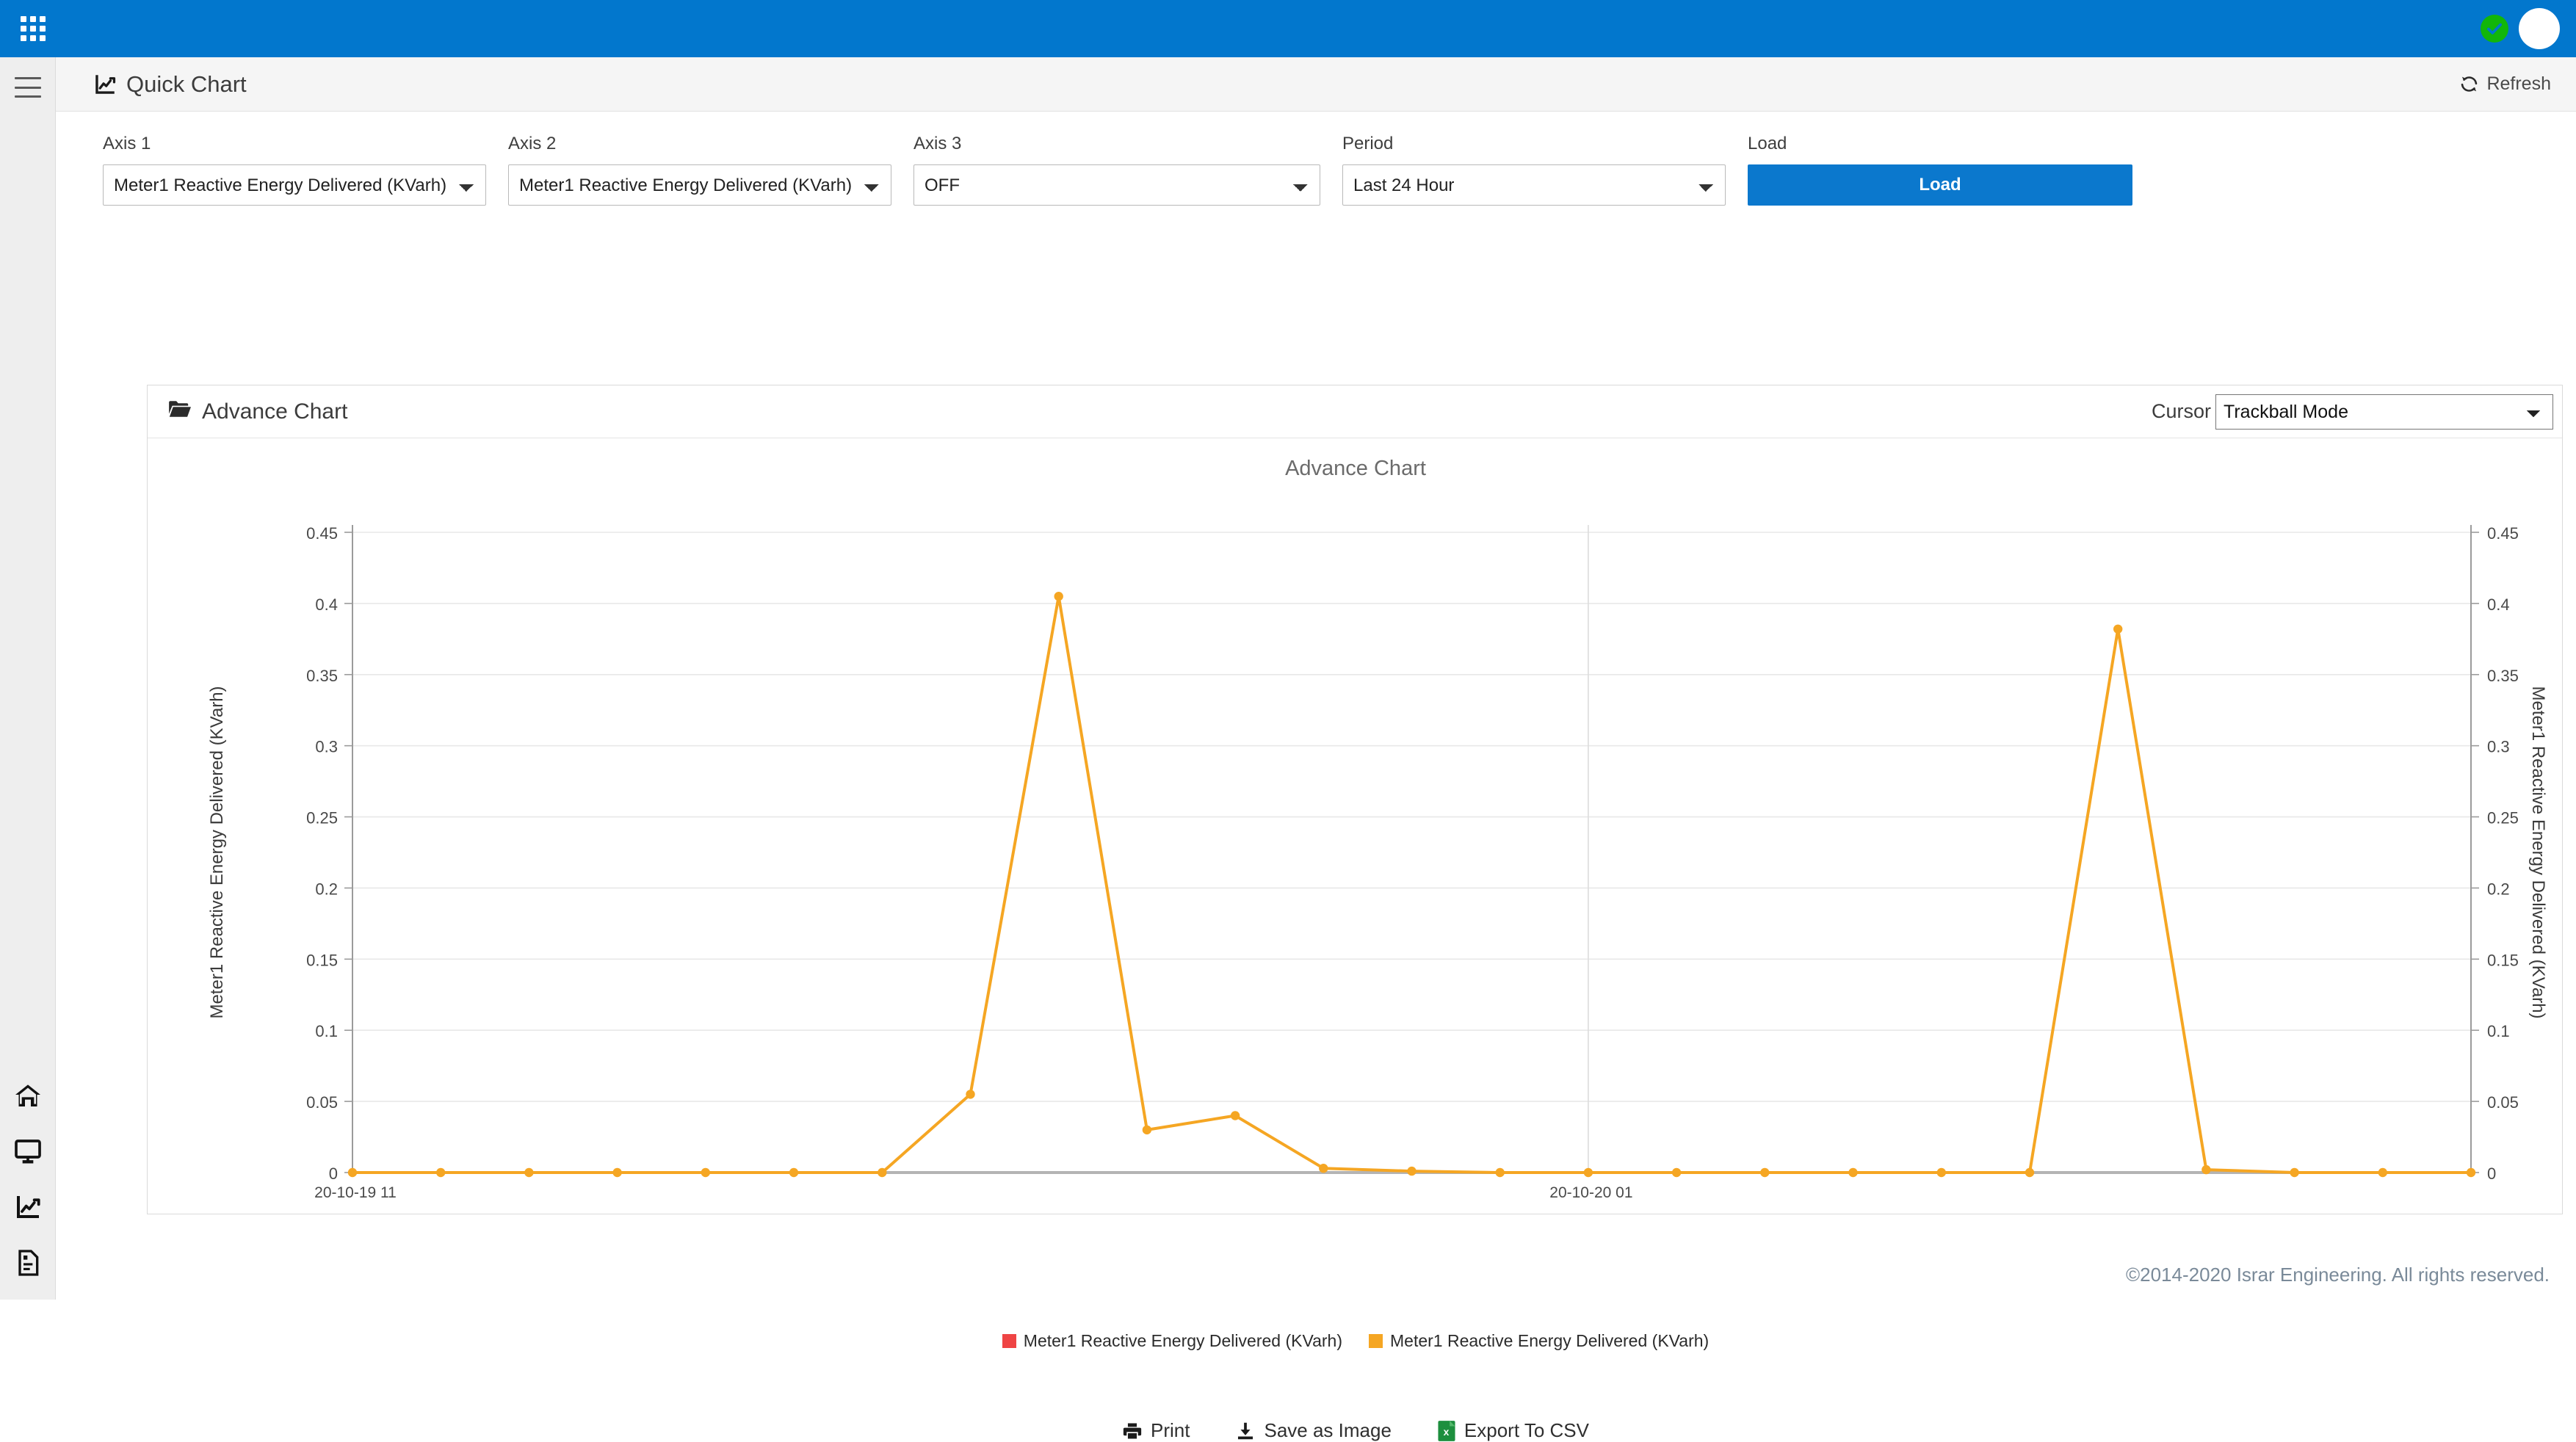  I want to click on y2-axis-tick-label: 0.3, so click(2498, 747).